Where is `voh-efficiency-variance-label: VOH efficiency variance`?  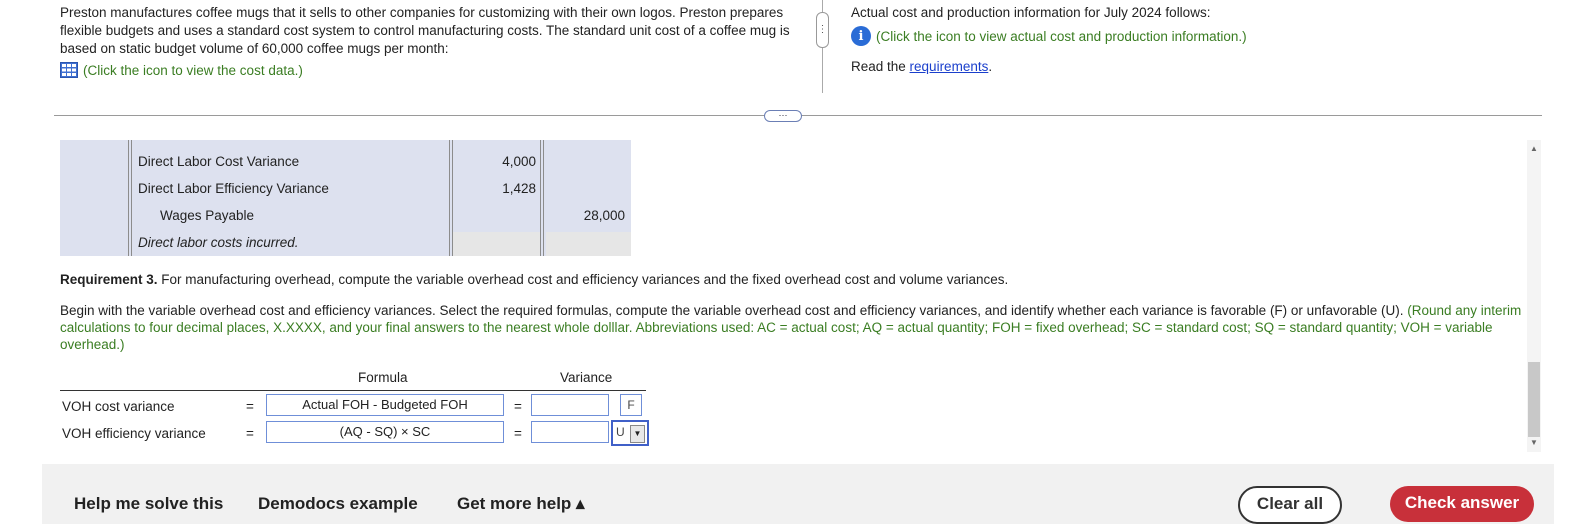
voh-efficiency-variance-label: VOH efficiency variance is located at coordinates (134, 433).